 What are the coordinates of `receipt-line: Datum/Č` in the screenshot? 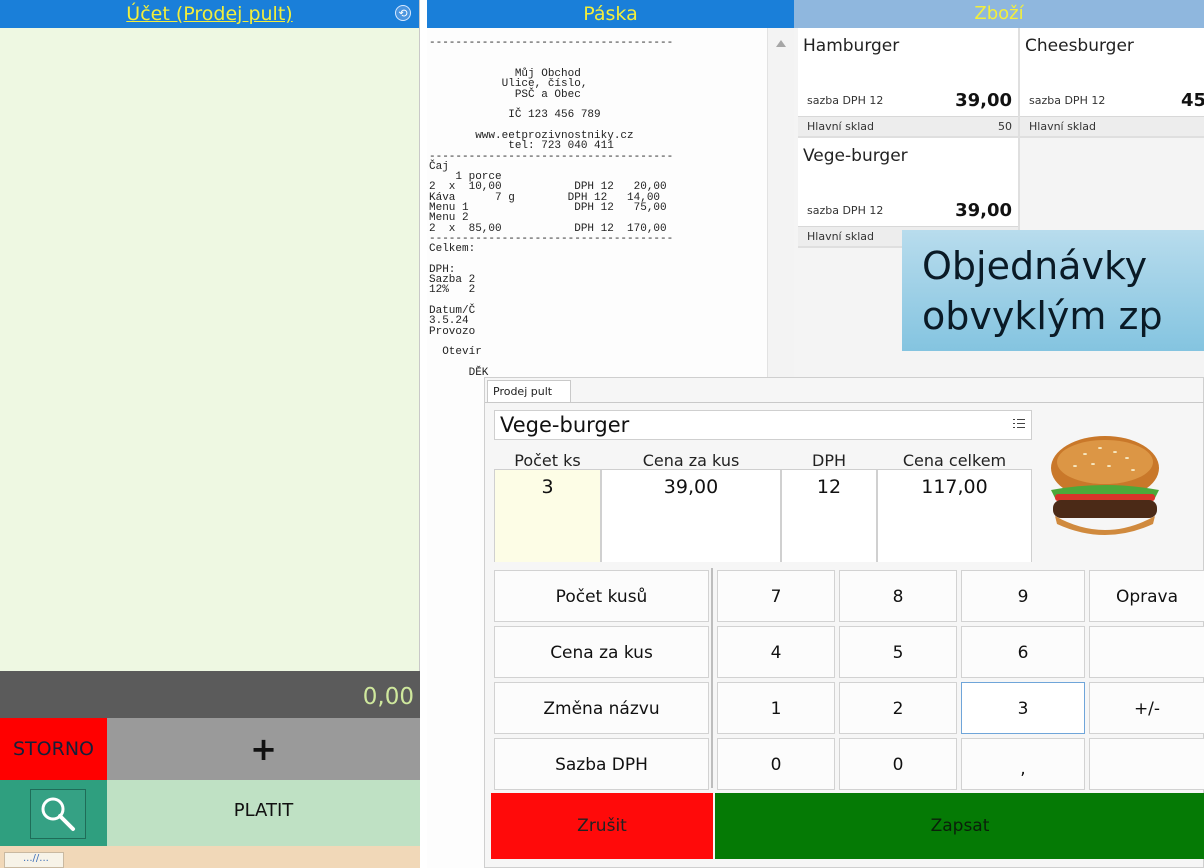 It's located at (452, 311).